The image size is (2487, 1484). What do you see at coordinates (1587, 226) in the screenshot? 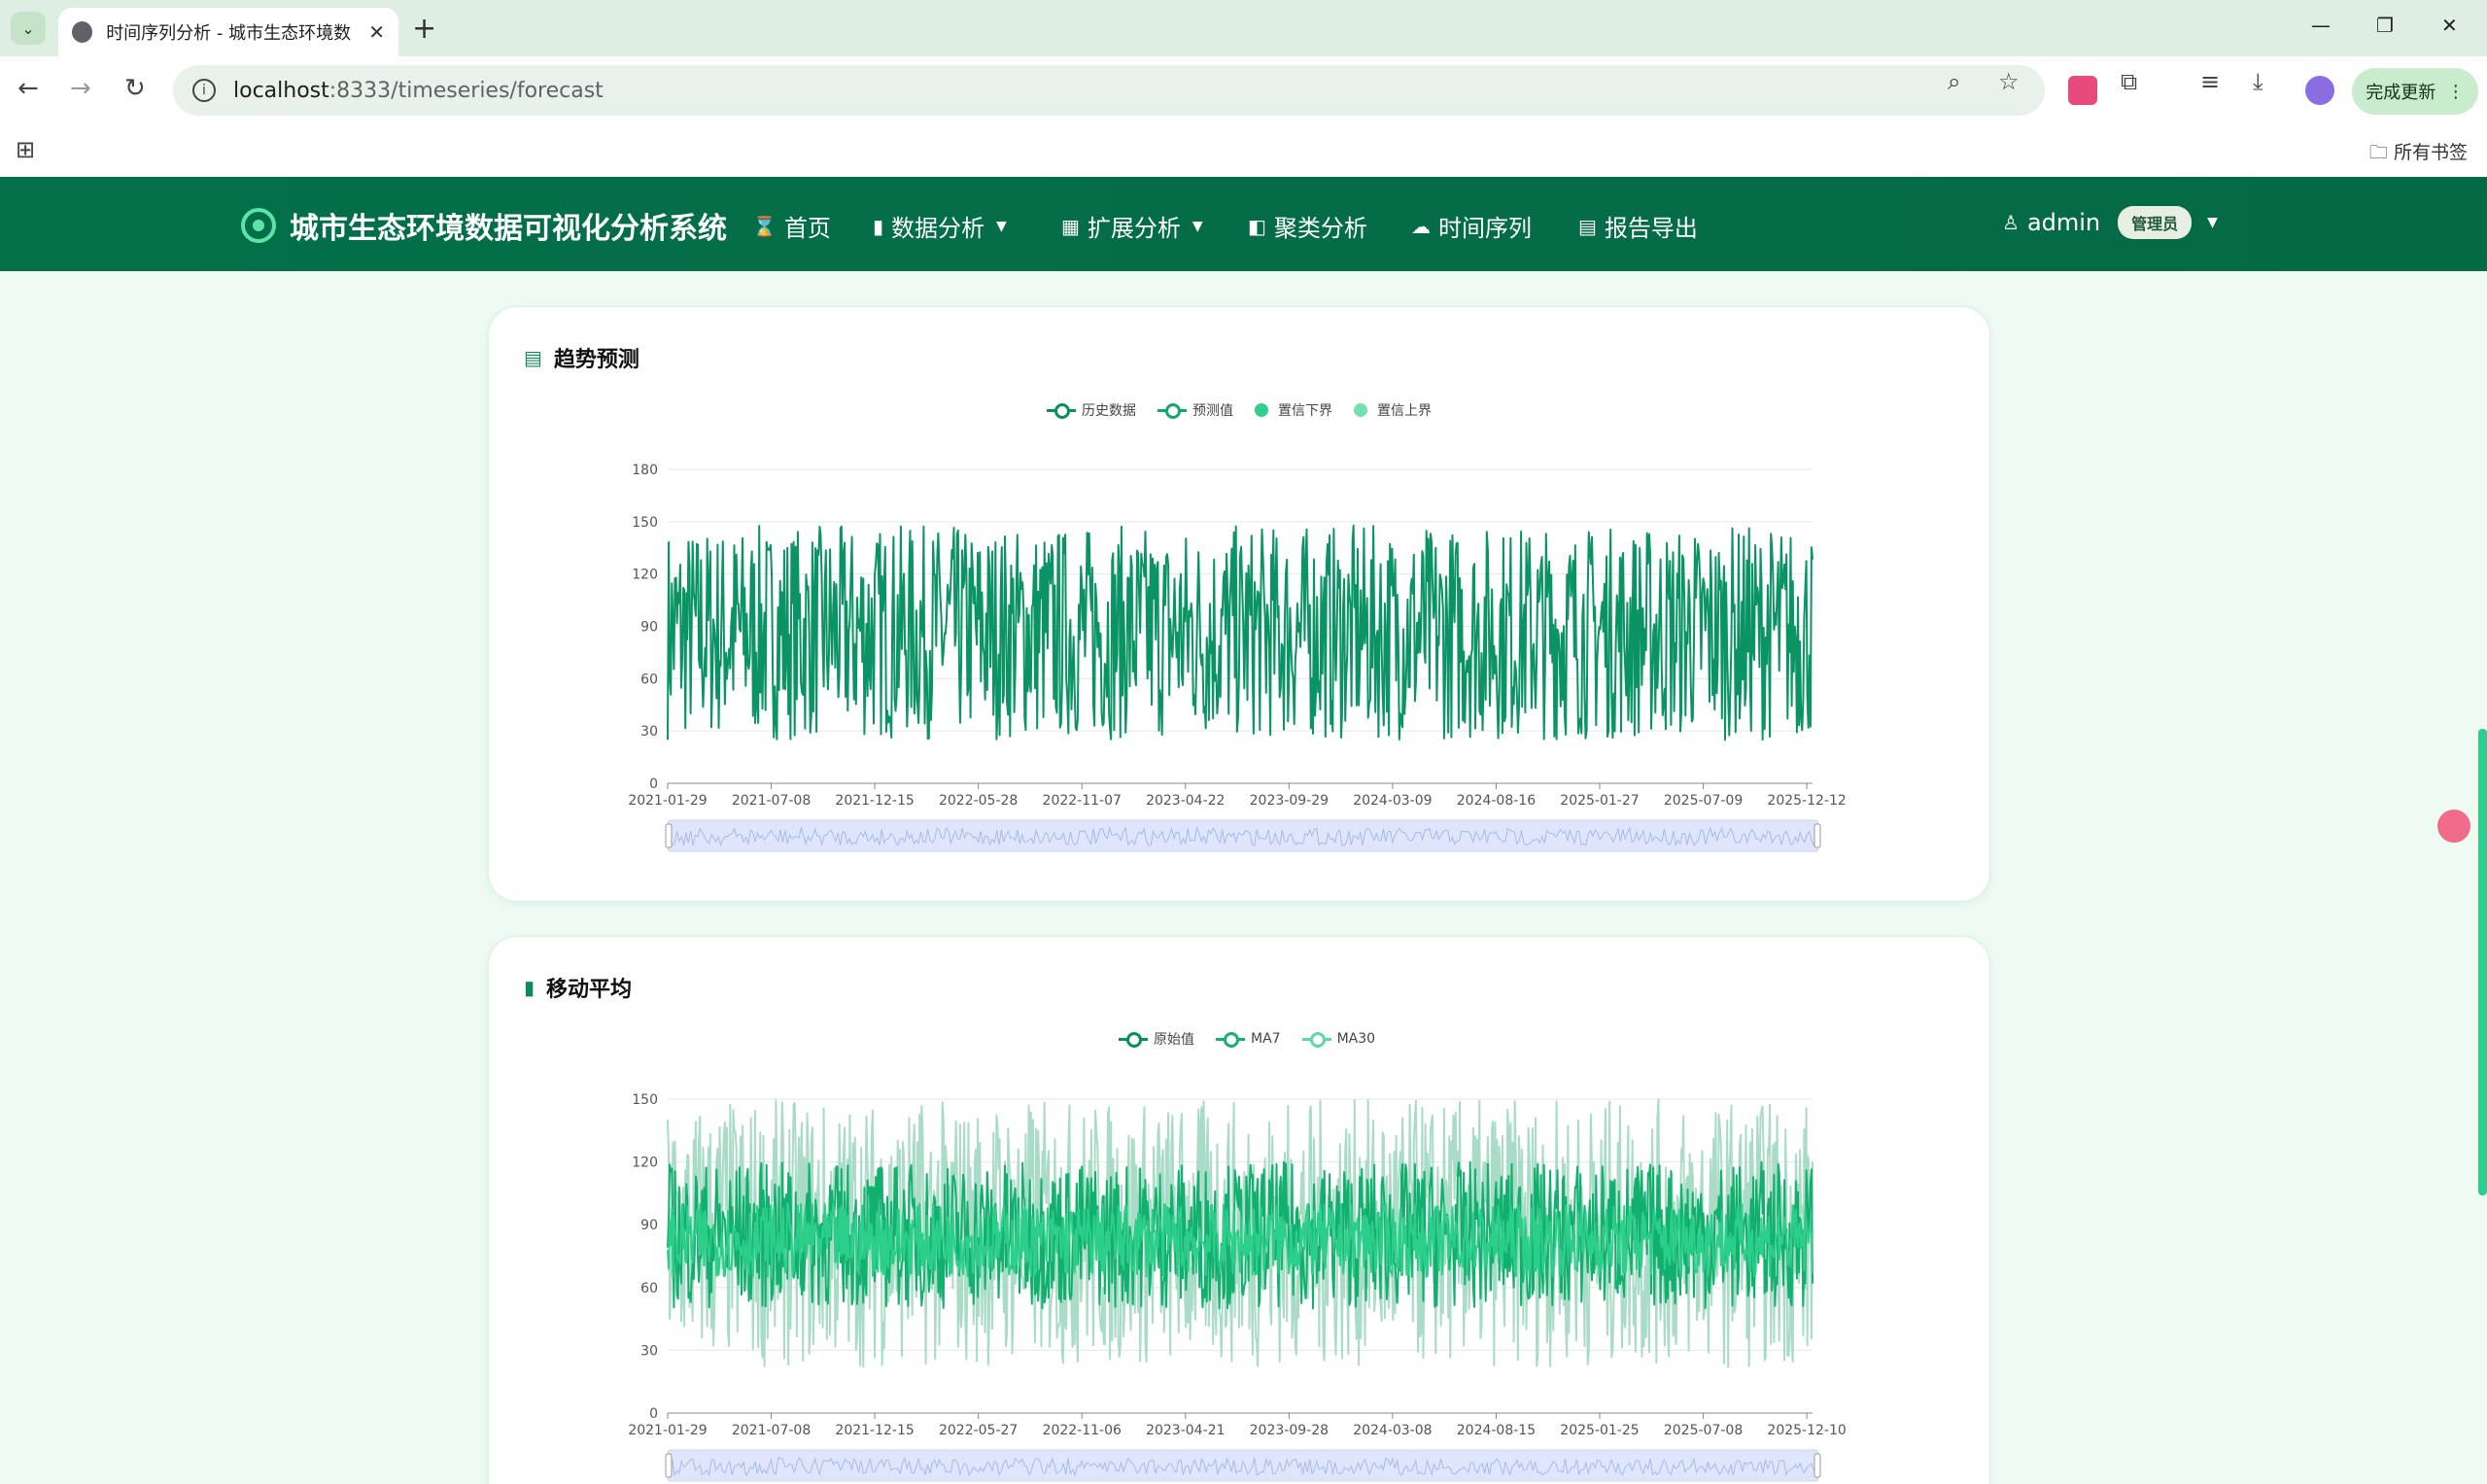
I see `document-icon: ▤` at bounding box center [1587, 226].